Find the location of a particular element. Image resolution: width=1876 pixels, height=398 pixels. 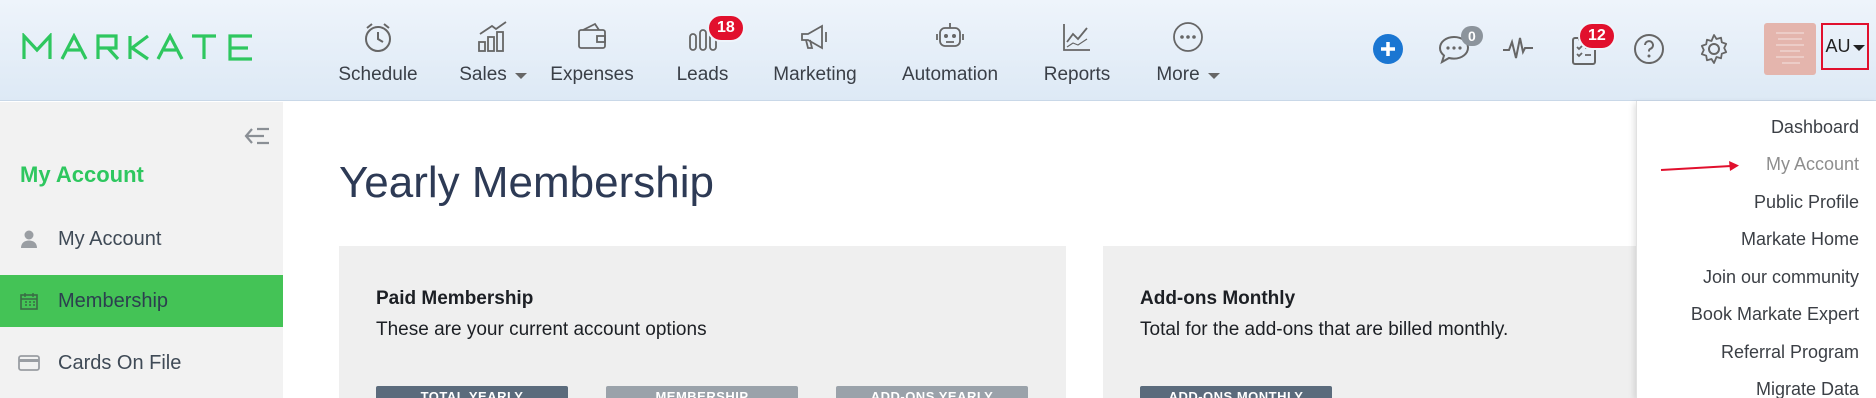

nav-more: More is located at coordinates (1188, 50).